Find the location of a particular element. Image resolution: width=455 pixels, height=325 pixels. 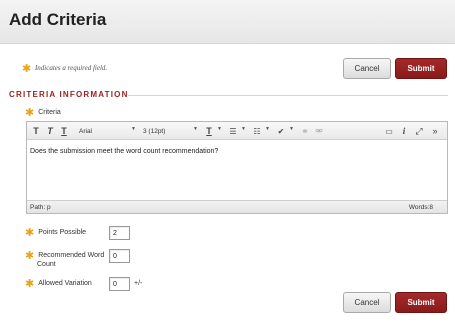

section-divider is located at coordinates (288, 95).